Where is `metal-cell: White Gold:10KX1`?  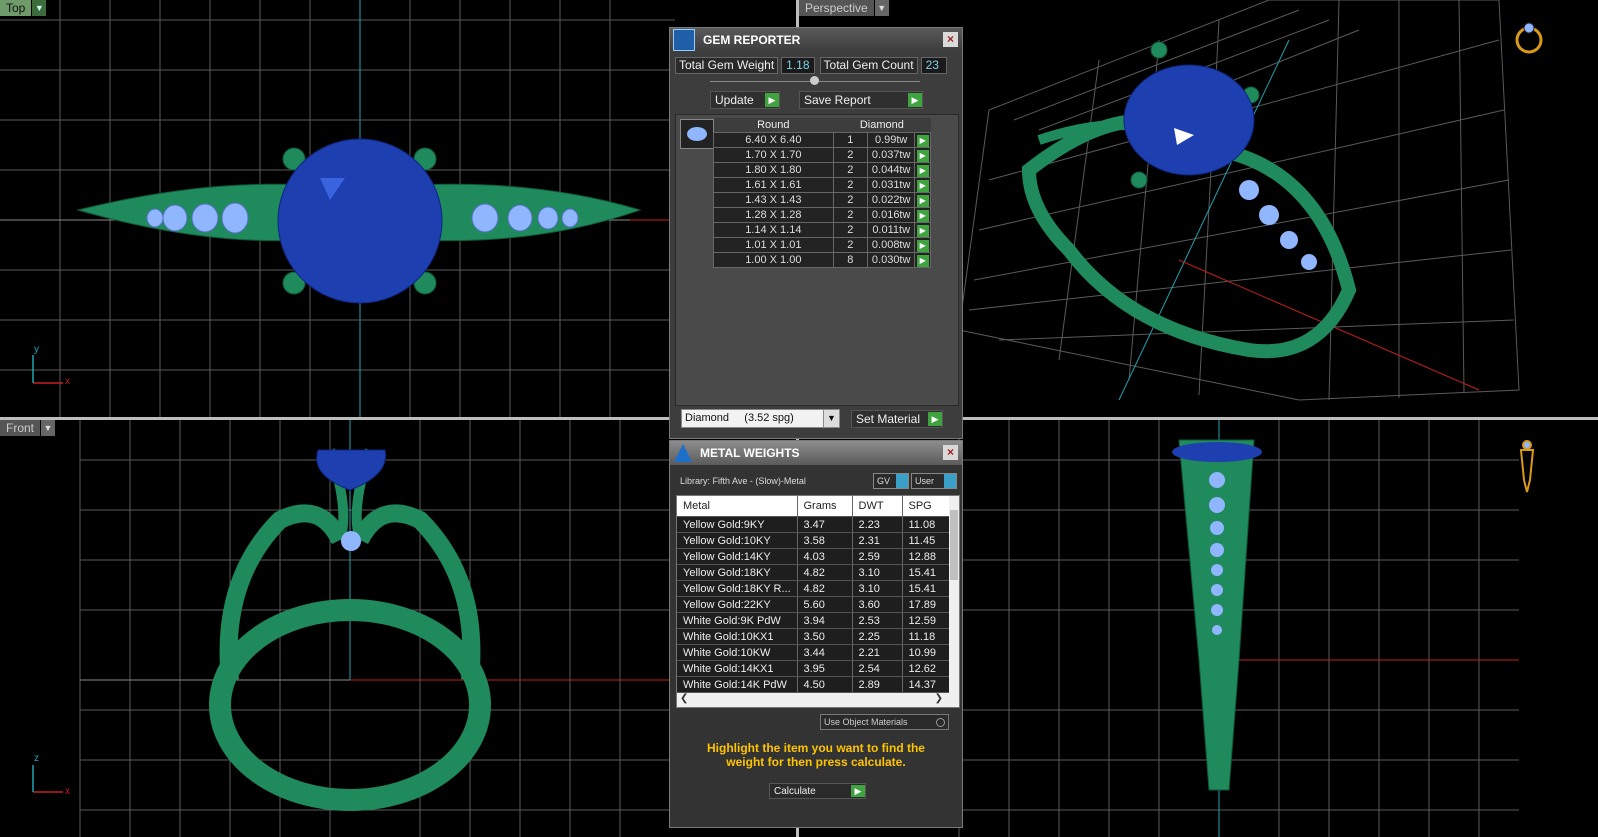
metal-cell: White Gold:10KX1 is located at coordinates (737, 636).